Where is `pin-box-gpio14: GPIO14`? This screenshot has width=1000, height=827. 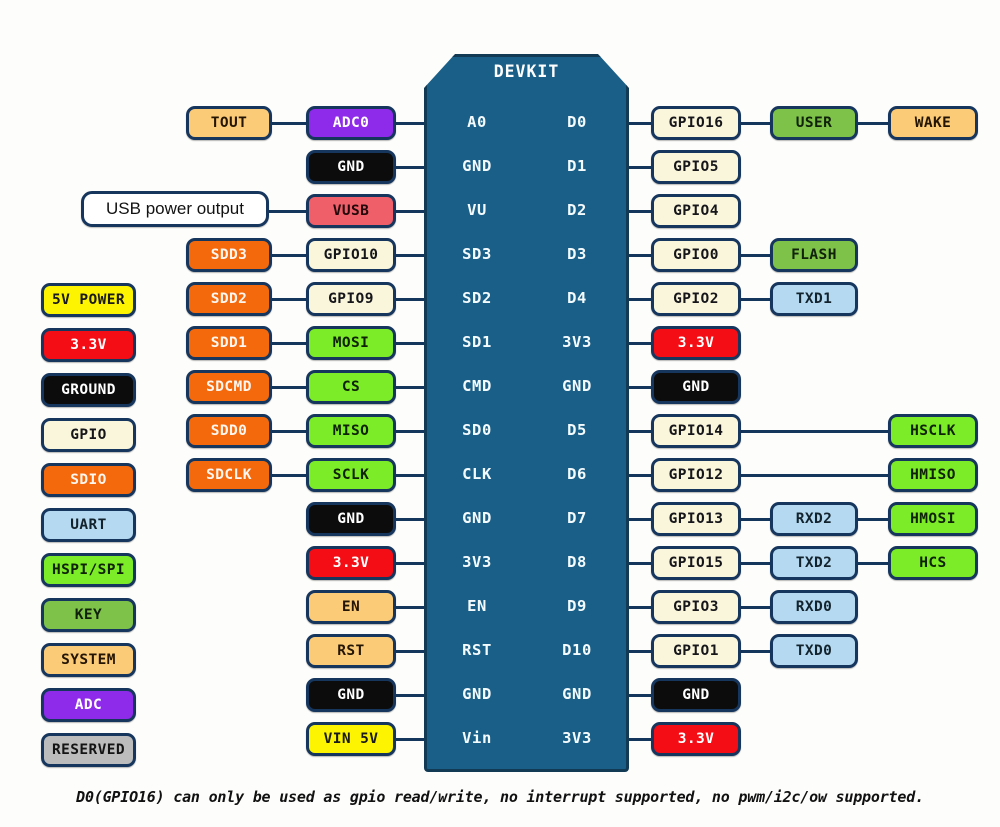 pin-box-gpio14: GPIO14 is located at coordinates (696, 431).